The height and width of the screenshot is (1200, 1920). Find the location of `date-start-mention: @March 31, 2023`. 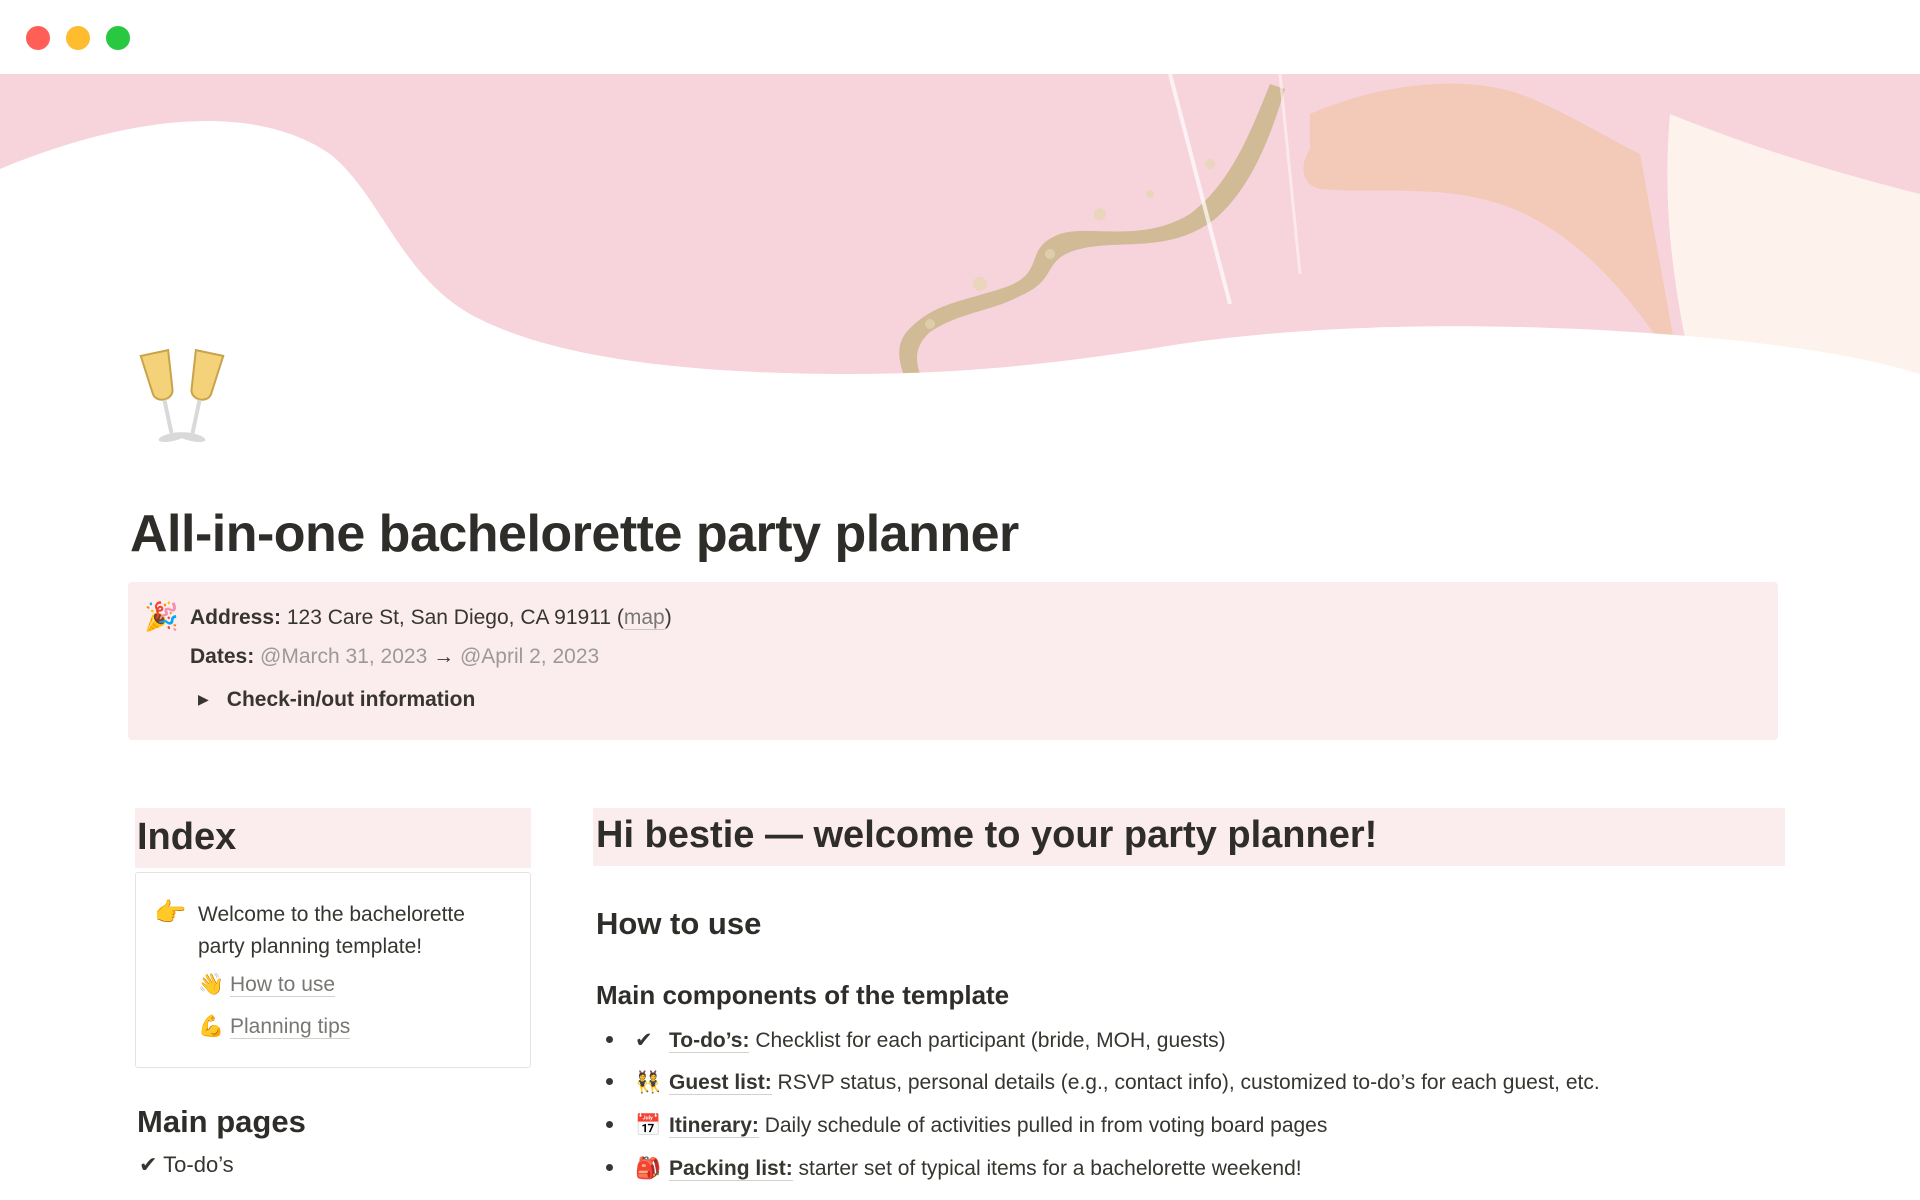

date-start-mention: @March 31, 2023 is located at coordinates (340, 656).